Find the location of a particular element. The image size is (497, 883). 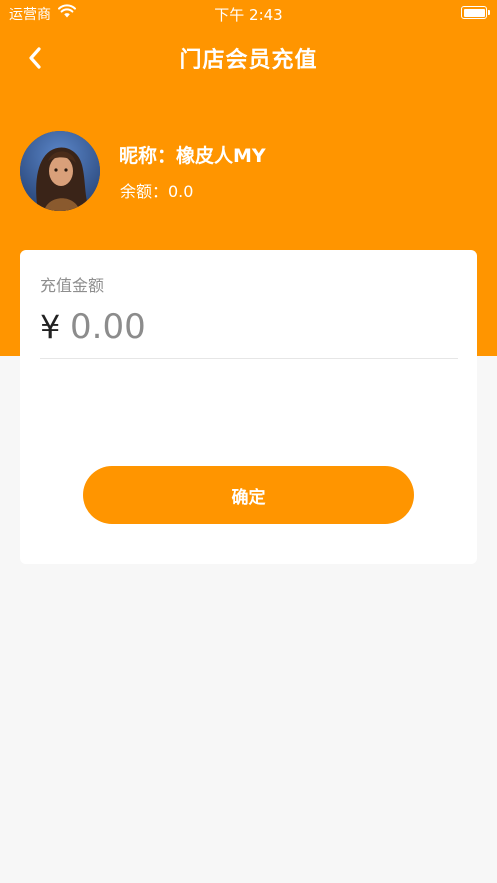

avatar-image is located at coordinates (60, 171).